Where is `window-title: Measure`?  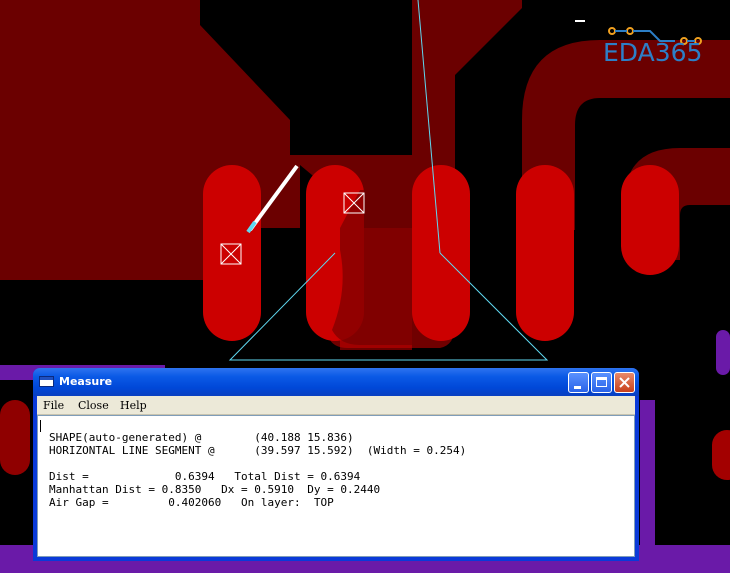 window-title: Measure is located at coordinates (86, 381).